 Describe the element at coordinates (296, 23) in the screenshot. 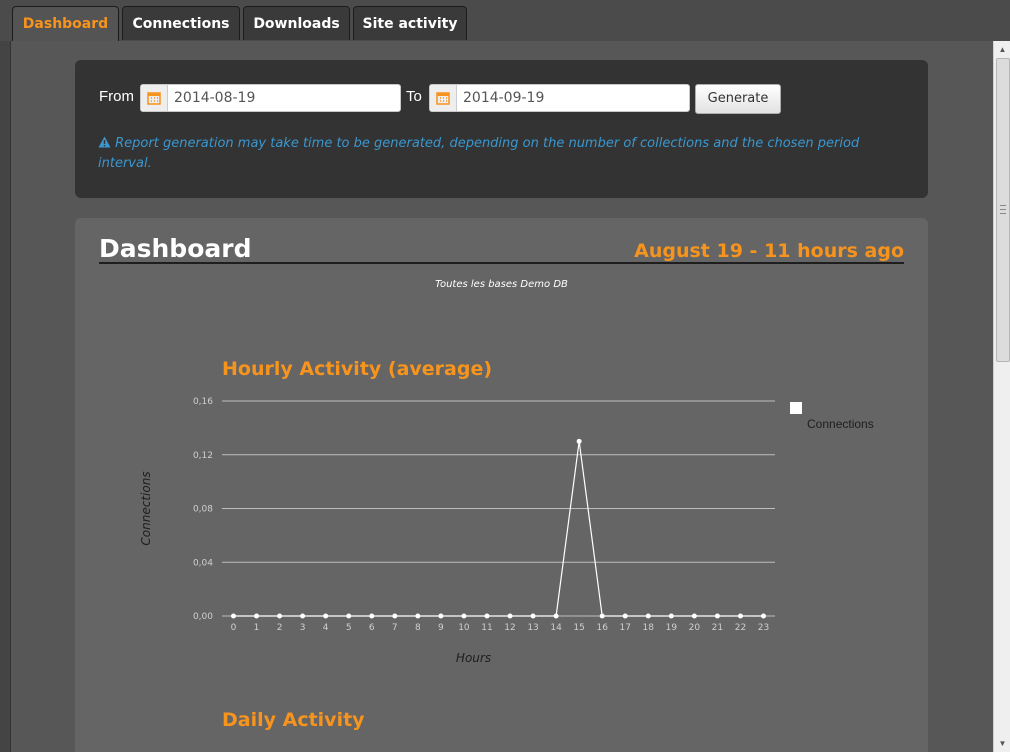

I see `tab-downloads: Downloads` at that location.